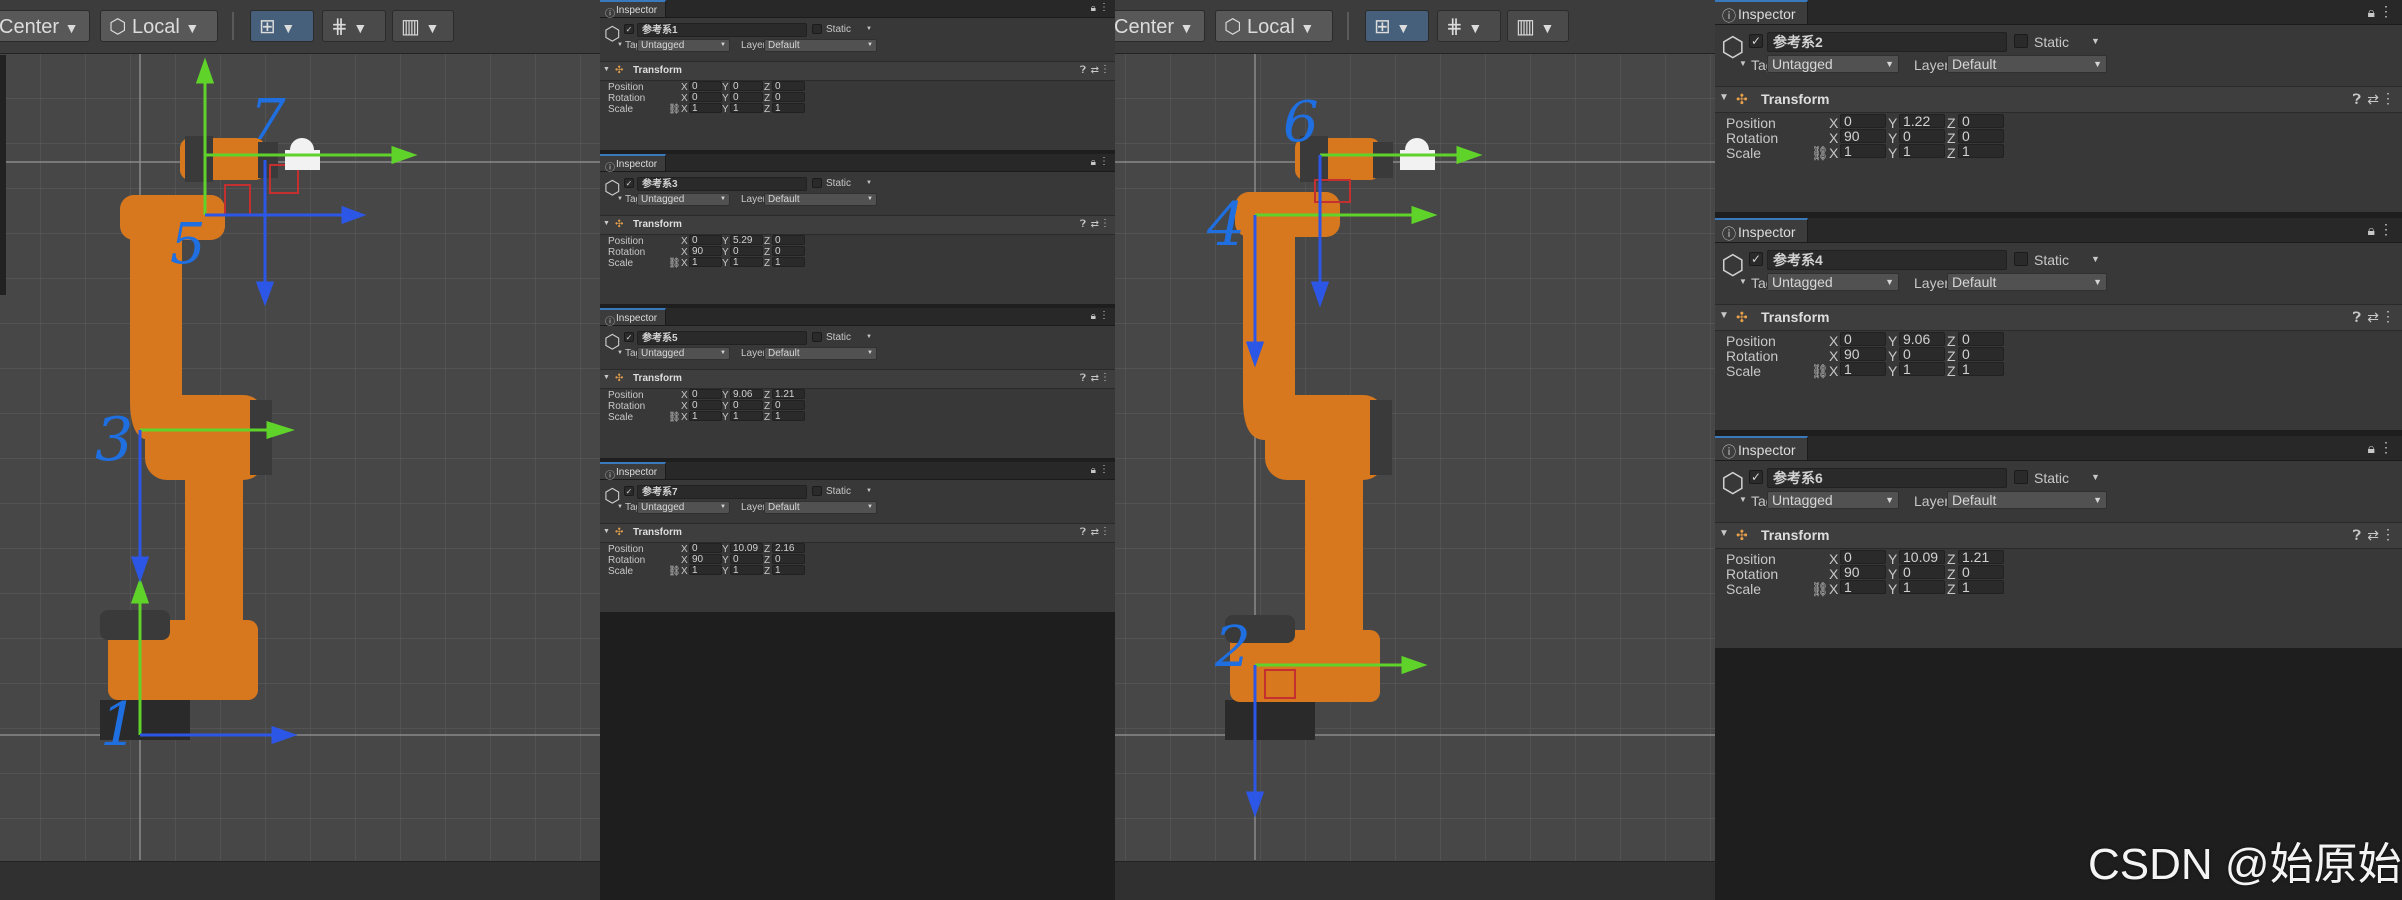 Image resolution: width=2402 pixels, height=900 pixels. Describe the element at coordinates (1160, 26) in the screenshot. I see `pivot-mode-dropdown: Center ▼` at that location.